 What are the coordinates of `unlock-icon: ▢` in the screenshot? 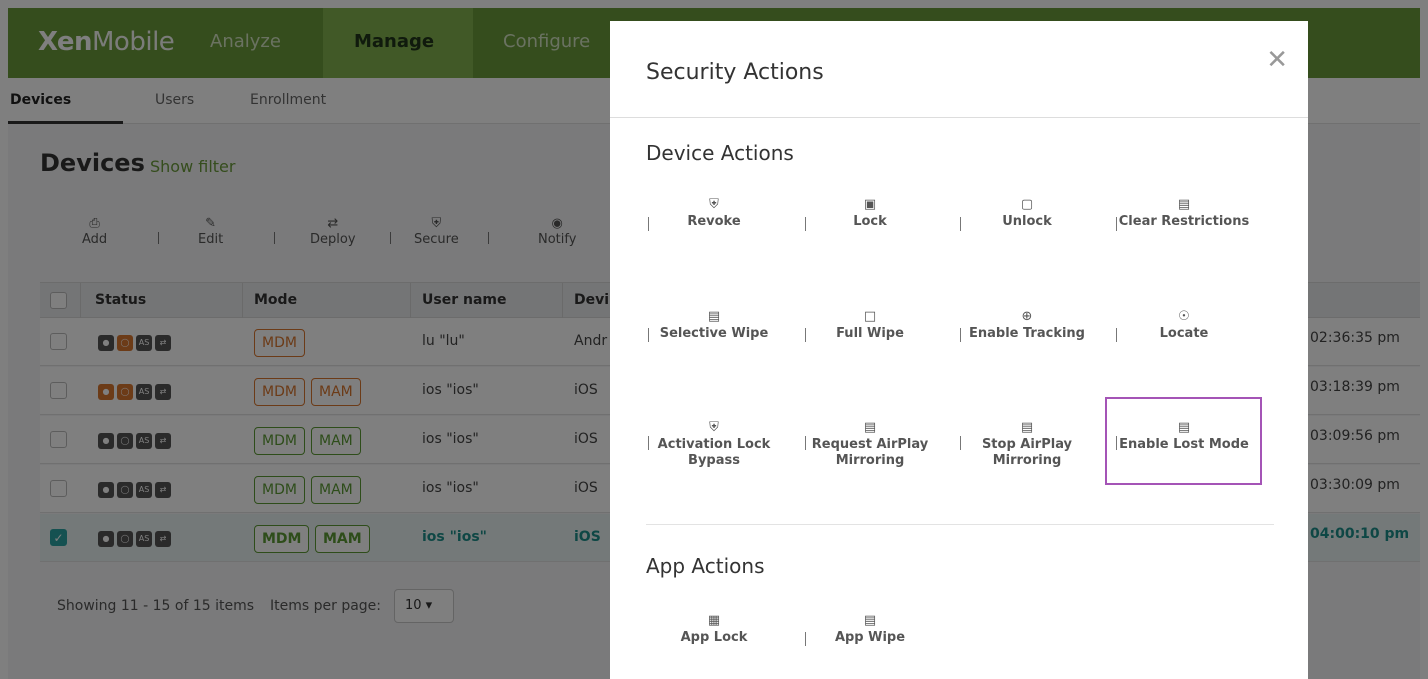 It's located at (1027, 204).